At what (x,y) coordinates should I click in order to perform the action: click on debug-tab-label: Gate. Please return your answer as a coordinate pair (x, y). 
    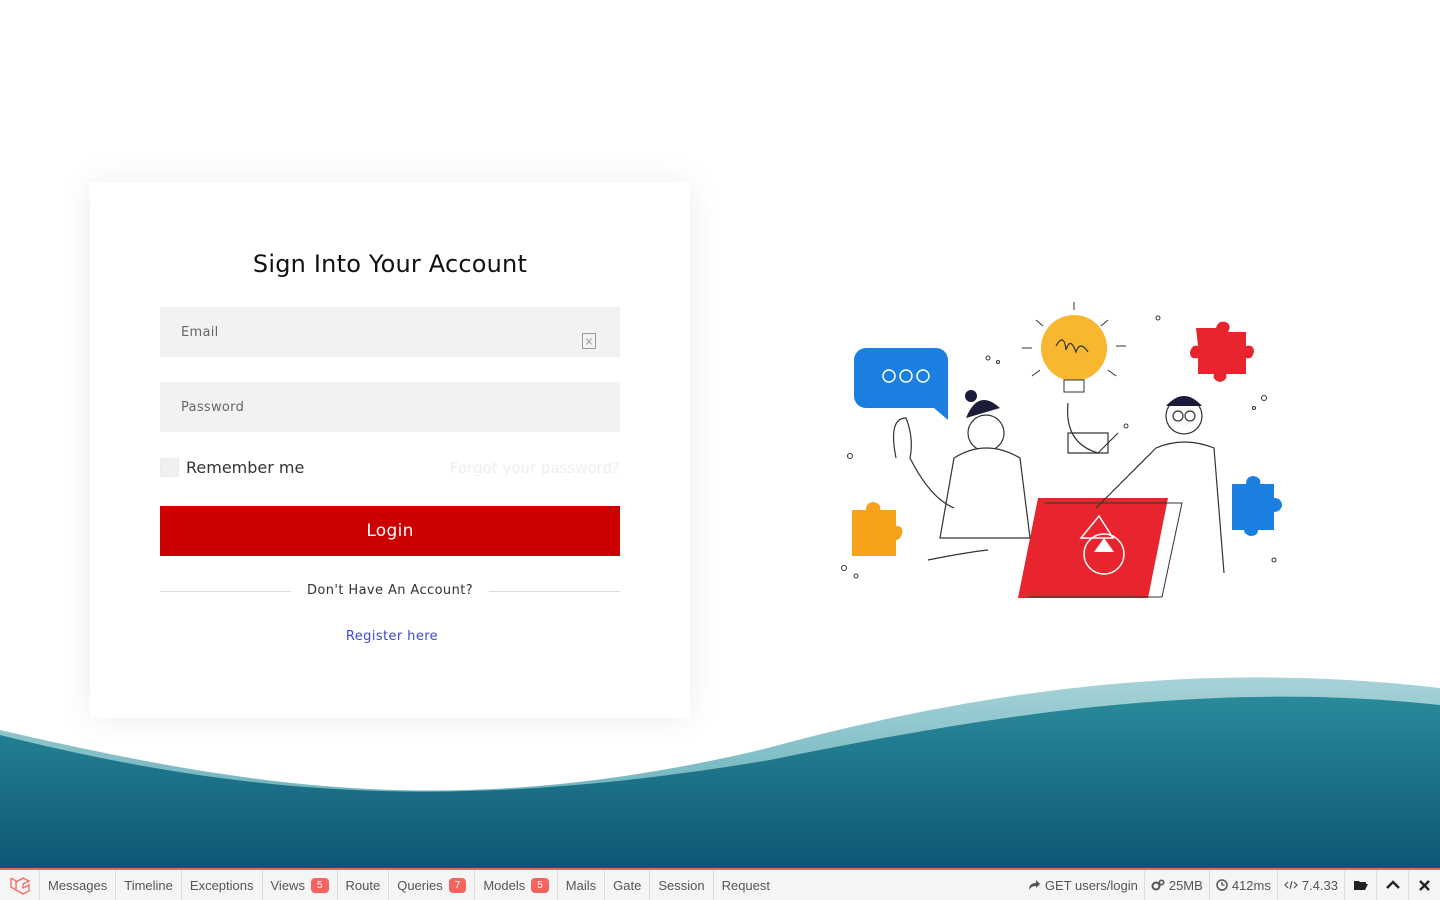
    Looking at the image, I should click on (627, 885).